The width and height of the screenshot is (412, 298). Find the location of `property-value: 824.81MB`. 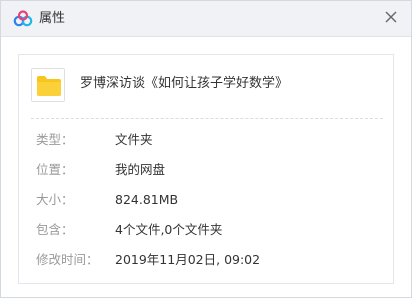

property-value: 824.81MB is located at coordinates (147, 199).